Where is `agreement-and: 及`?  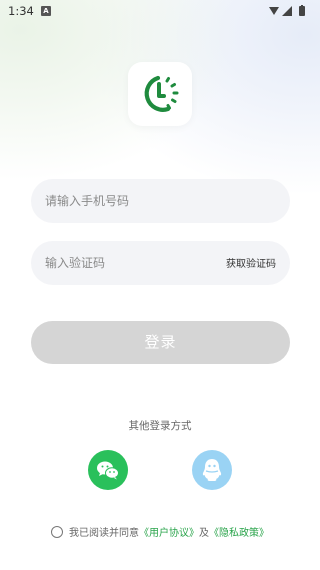
agreement-and: 及 is located at coordinates (204, 533).